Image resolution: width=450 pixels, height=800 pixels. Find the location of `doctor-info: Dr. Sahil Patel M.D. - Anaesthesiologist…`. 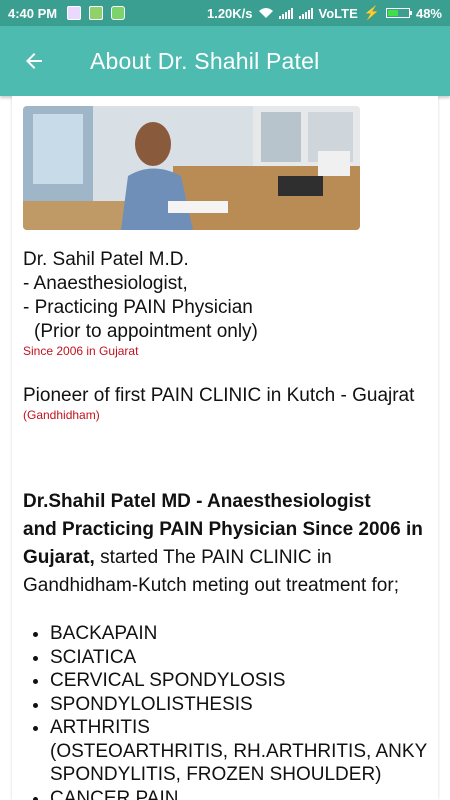

doctor-info: Dr. Sahil Patel M.D. - Anaesthesiologist… is located at coordinates (233, 303).